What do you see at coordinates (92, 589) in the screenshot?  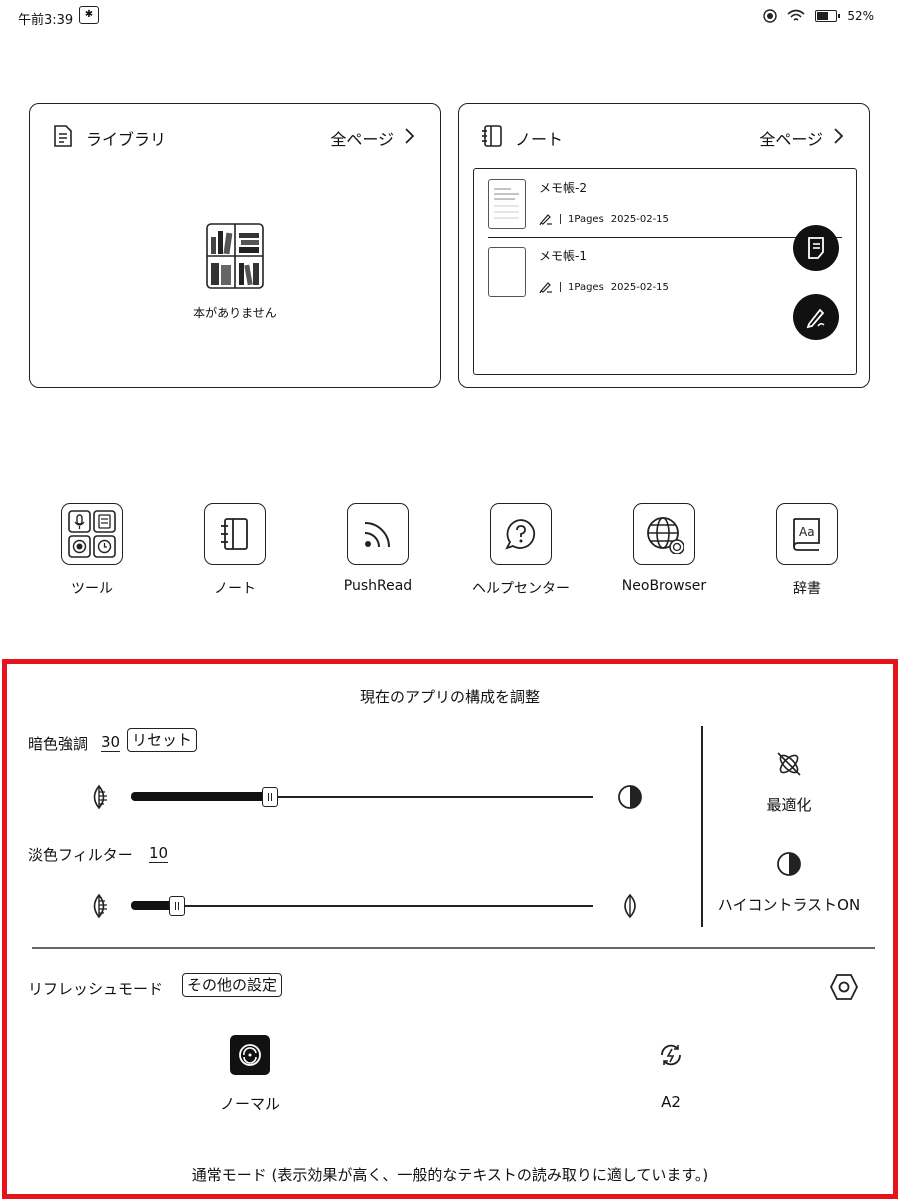 I see `app-label: ツール` at bounding box center [92, 589].